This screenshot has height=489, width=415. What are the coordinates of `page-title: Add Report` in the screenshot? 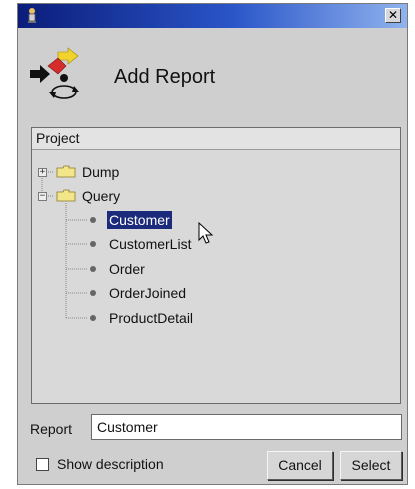 It's located at (165, 77).